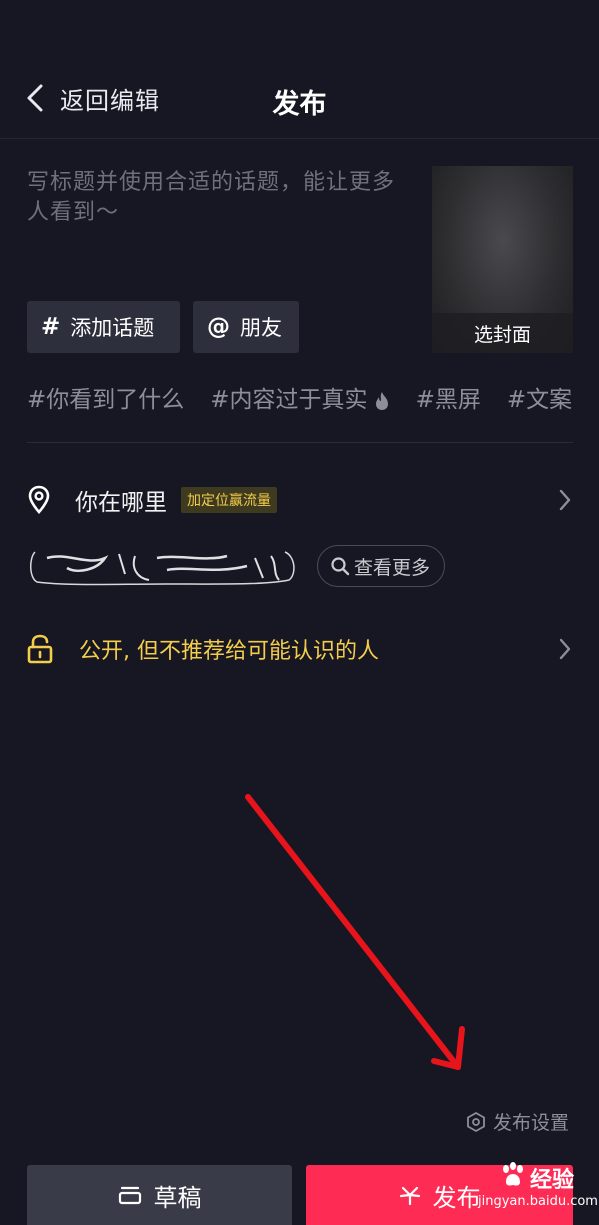 This screenshot has height=1225, width=599. I want to click on section-divider, so click(300, 442).